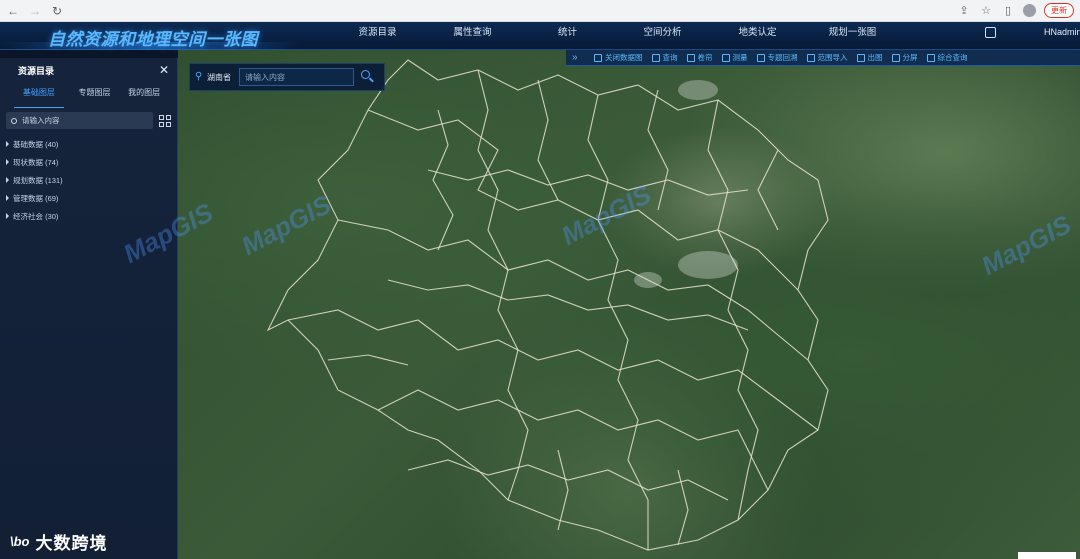 The width and height of the screenshot is (1080, 559). I want to click on map-search-panel: ⚲ 湖南省, so click(287, 77).